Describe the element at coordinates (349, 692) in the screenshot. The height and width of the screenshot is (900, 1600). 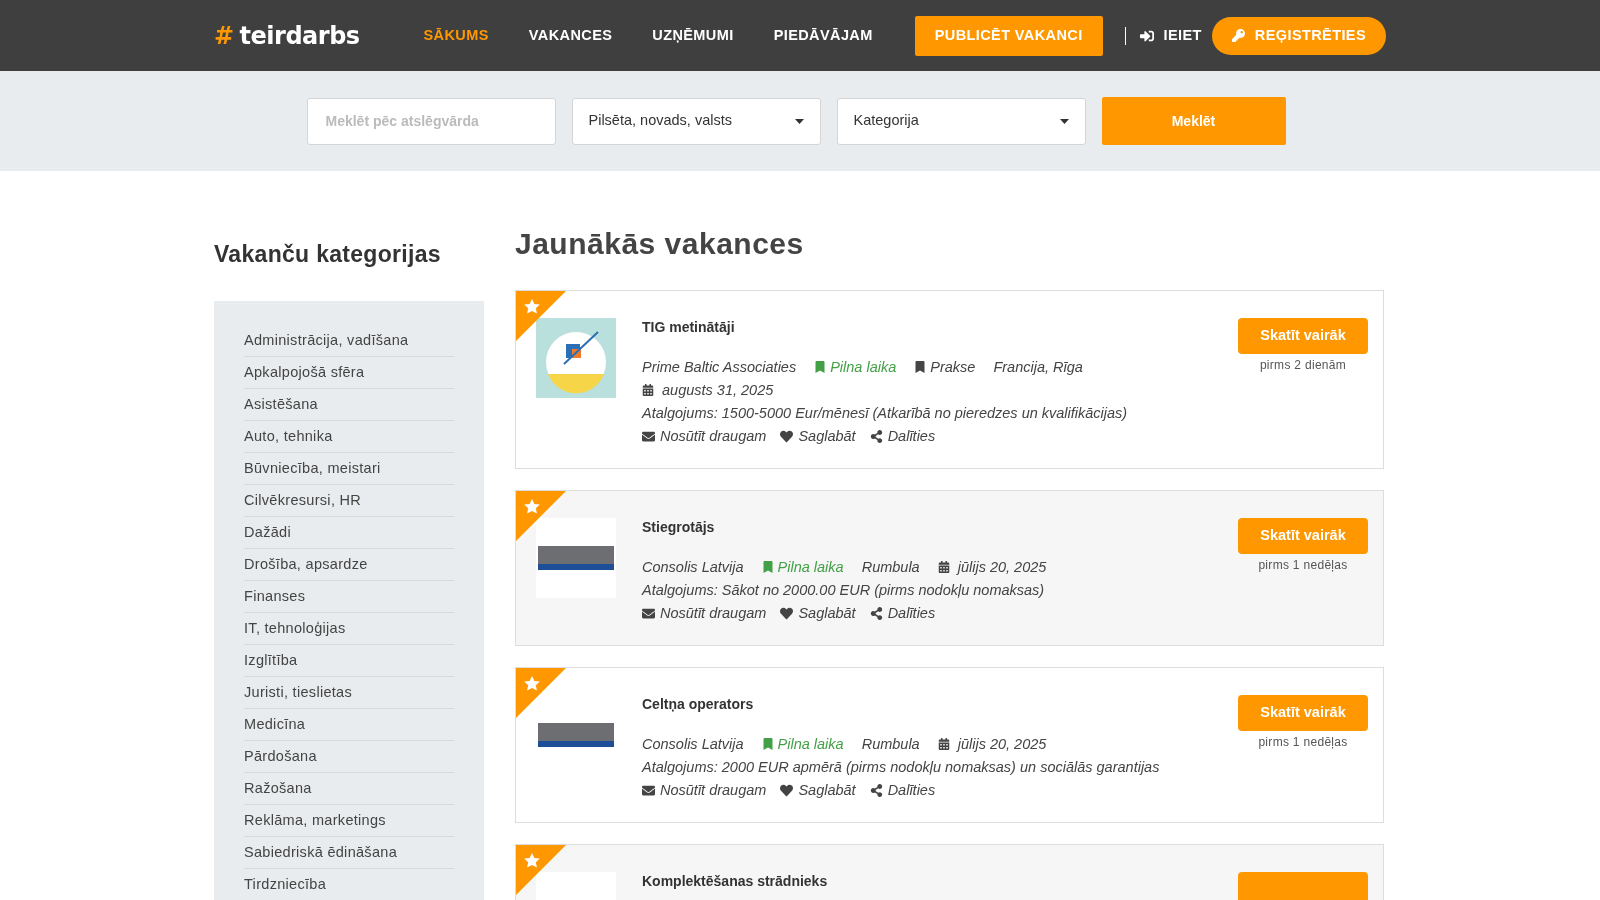
I see `category-link: Juristi, tieslietas` at that location.